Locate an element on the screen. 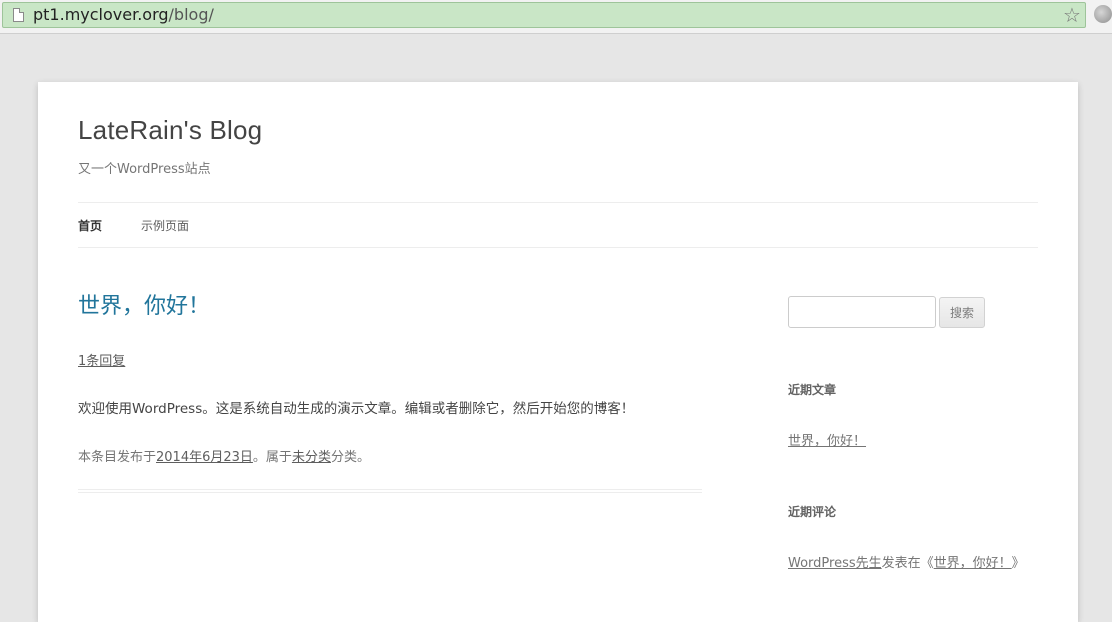  comment-verb: 发表在《 is located at coordinates (907, 563).